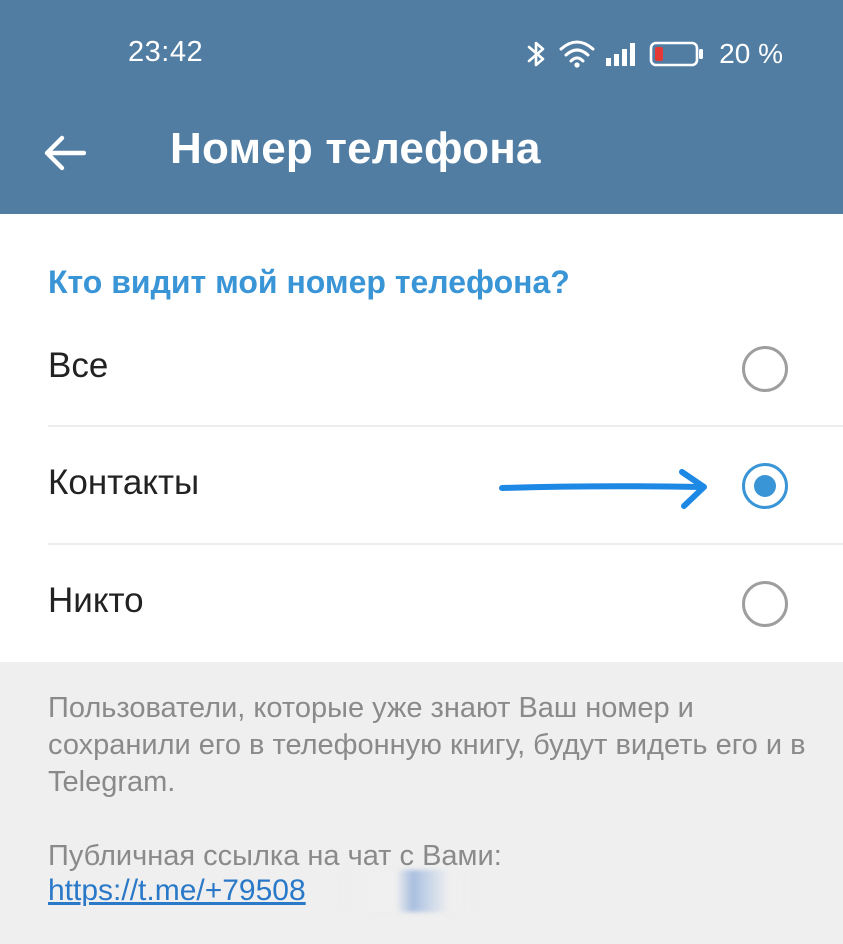 The image size is (843, 944). I want to click on option-label: Все, so click(78, 365).